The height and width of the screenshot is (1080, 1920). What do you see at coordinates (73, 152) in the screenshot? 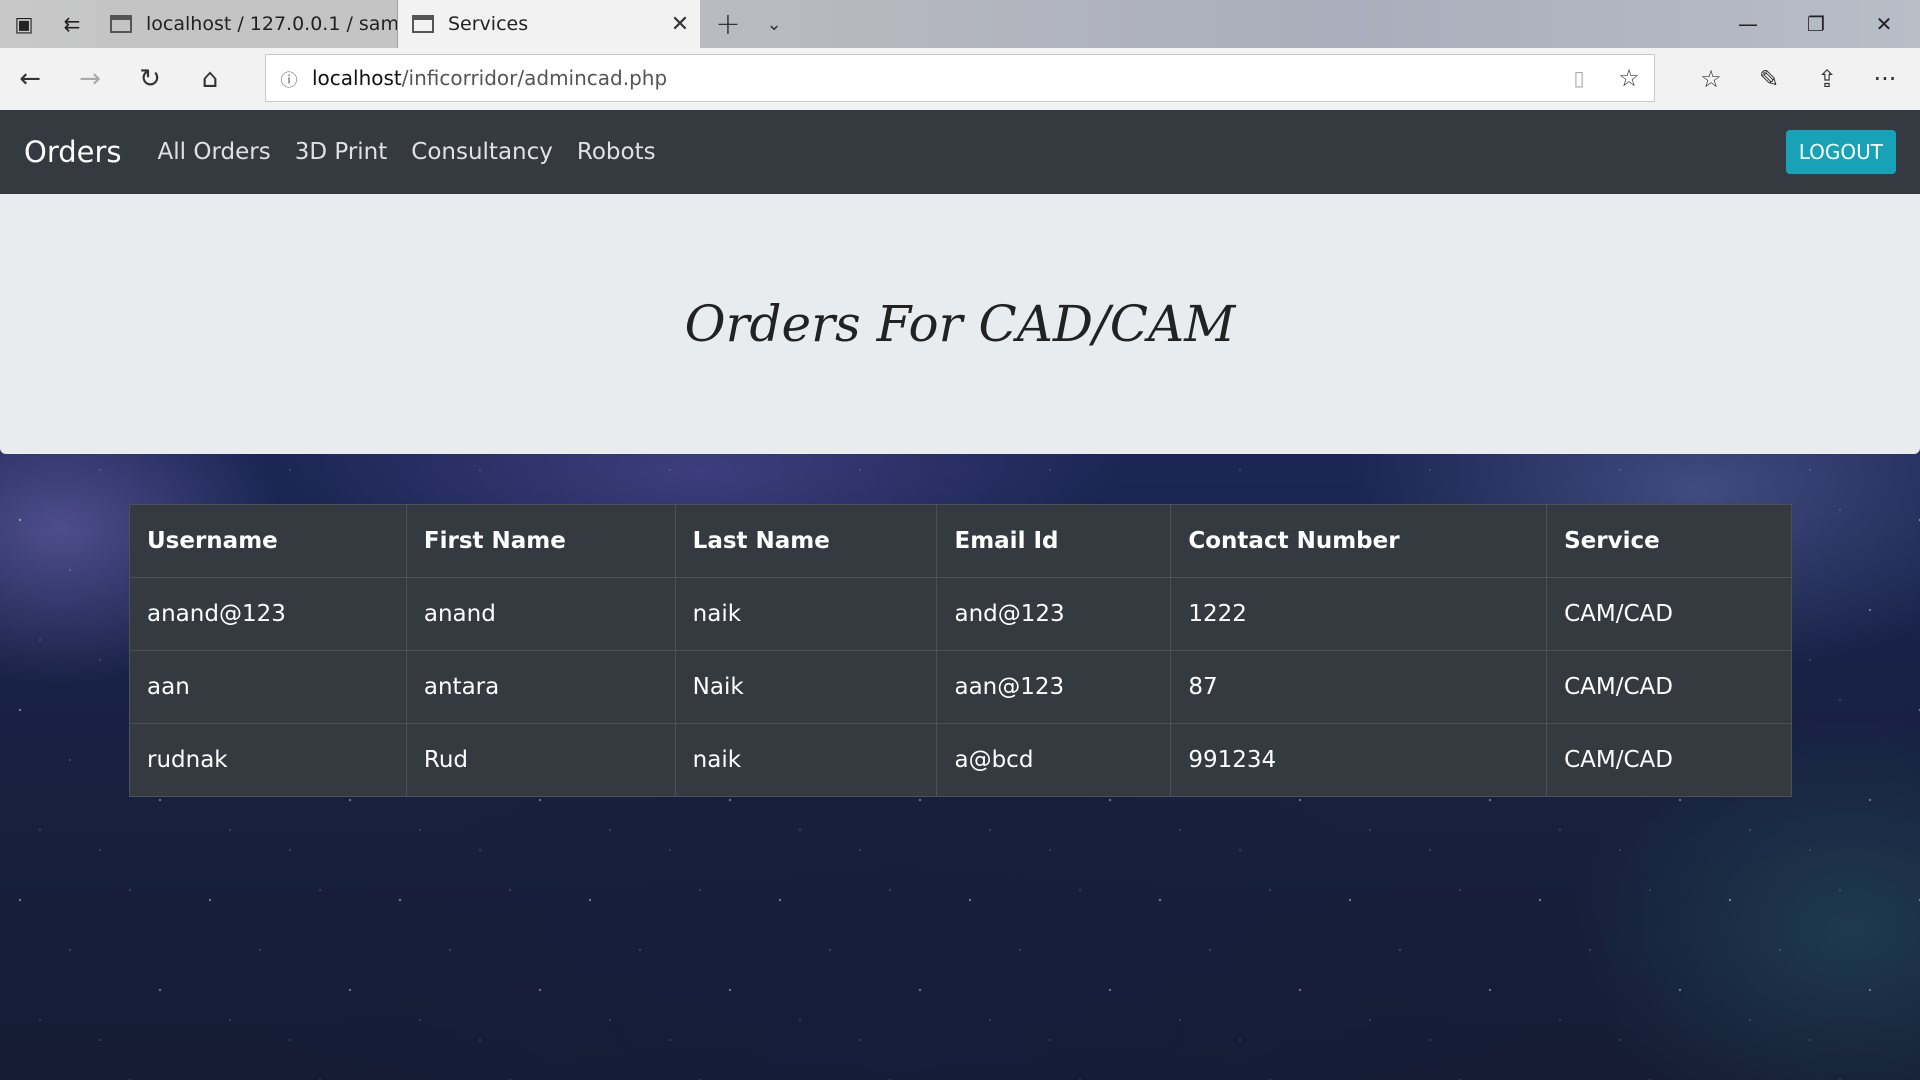
I see `navbar-brand: Orders` at bounding box center [73, 152].